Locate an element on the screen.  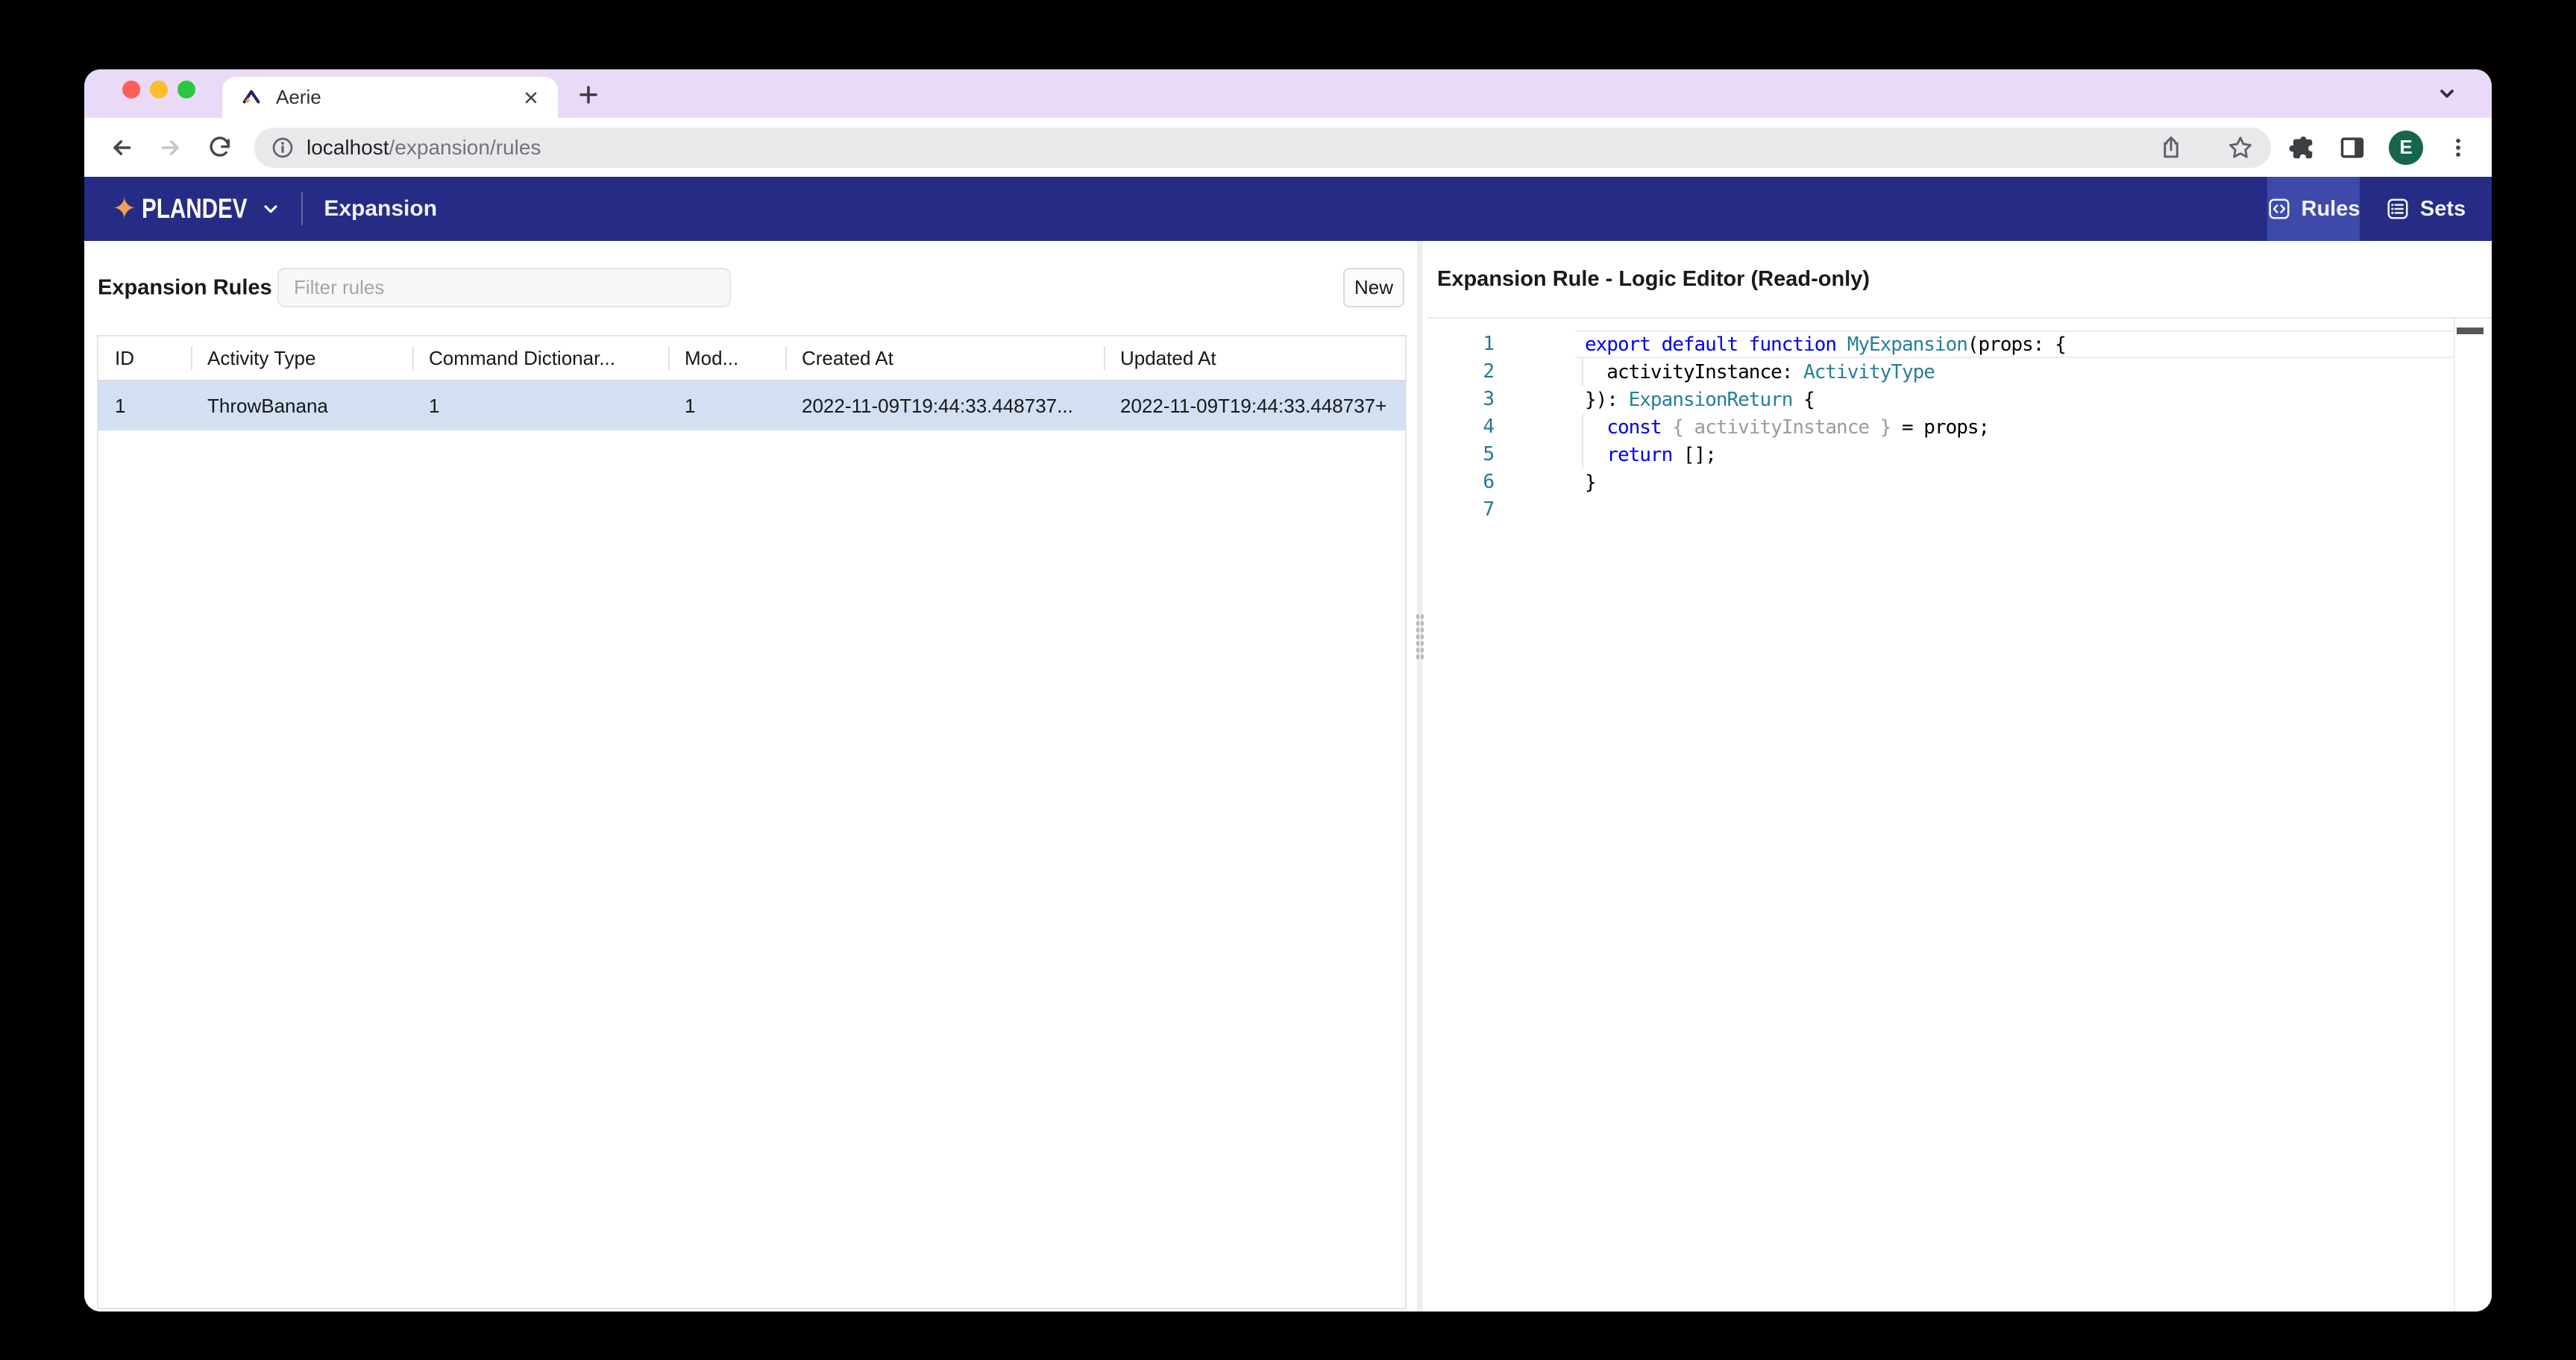
nav-tab-rules-label: Rules is located at coordinates (2331, 208).